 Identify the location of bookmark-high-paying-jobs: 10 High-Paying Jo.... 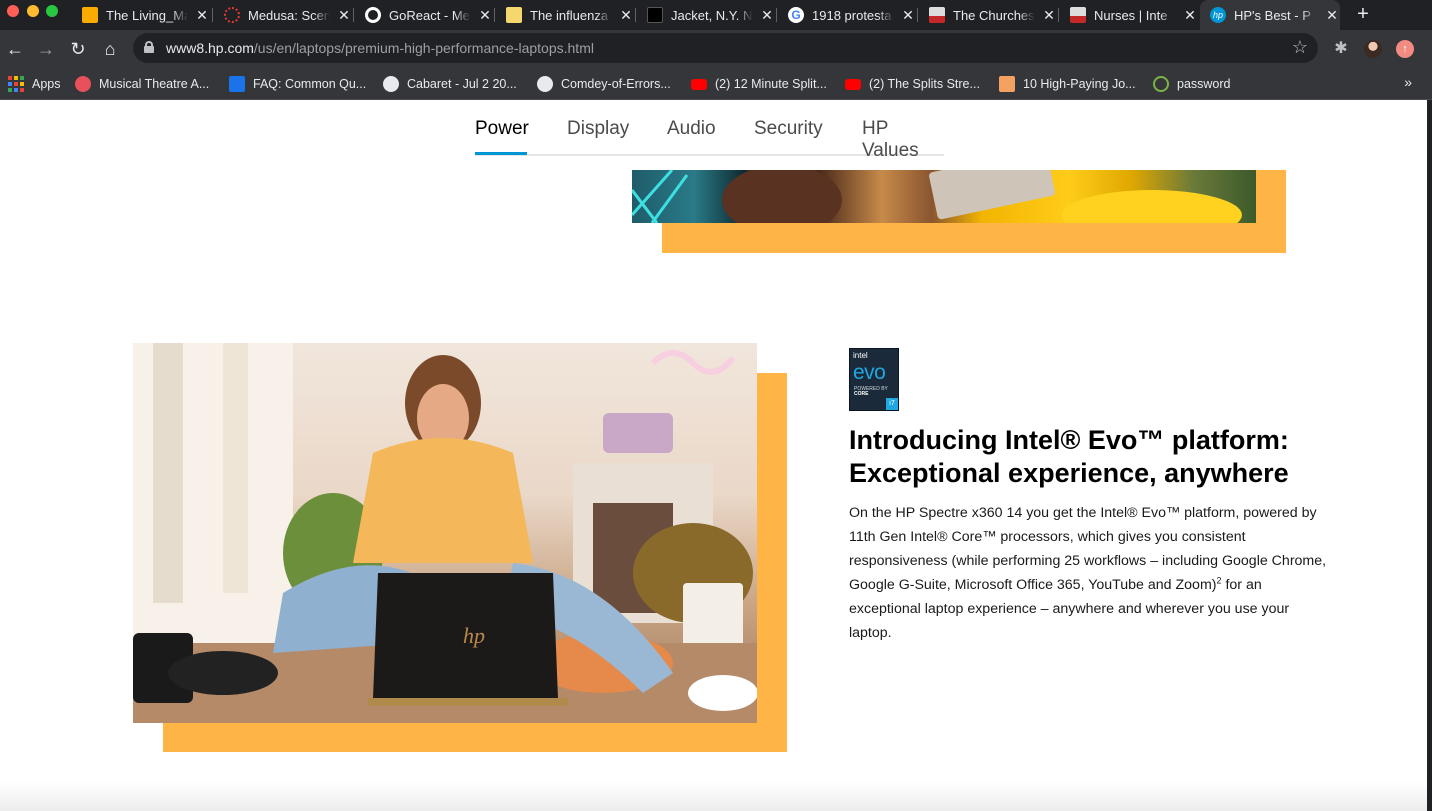
(1067, 84).